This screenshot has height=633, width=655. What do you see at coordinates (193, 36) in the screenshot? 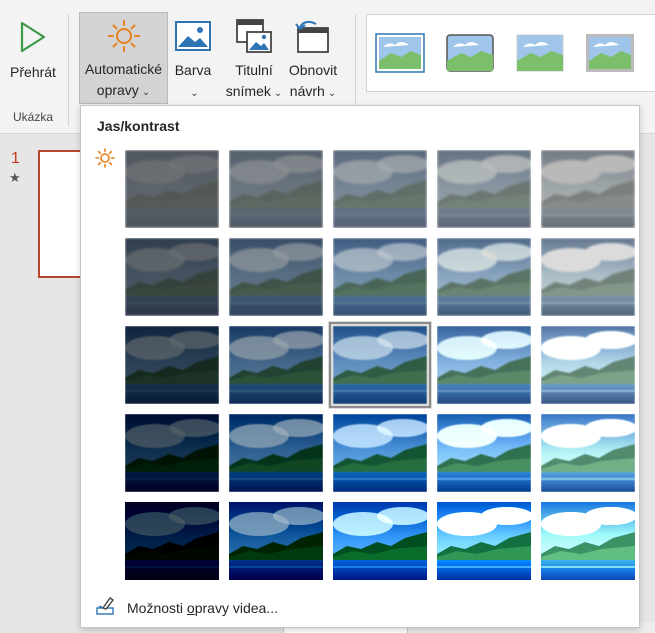
I see `picture-icon` at bounding box center [193, 36].